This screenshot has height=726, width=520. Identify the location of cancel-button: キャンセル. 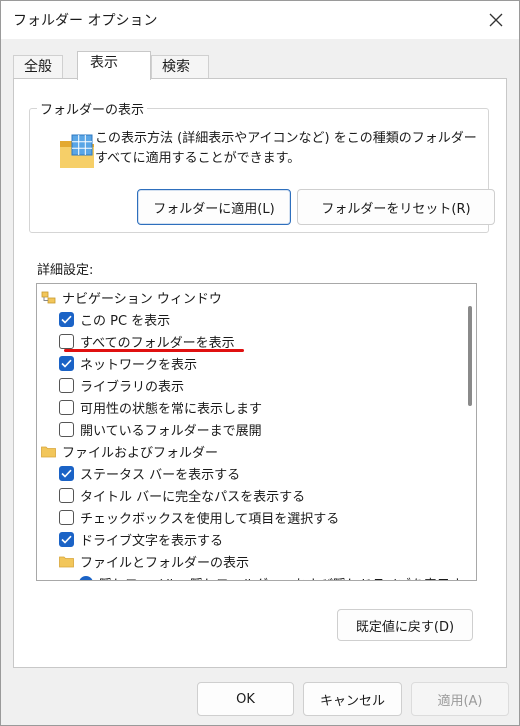
(352, 699).